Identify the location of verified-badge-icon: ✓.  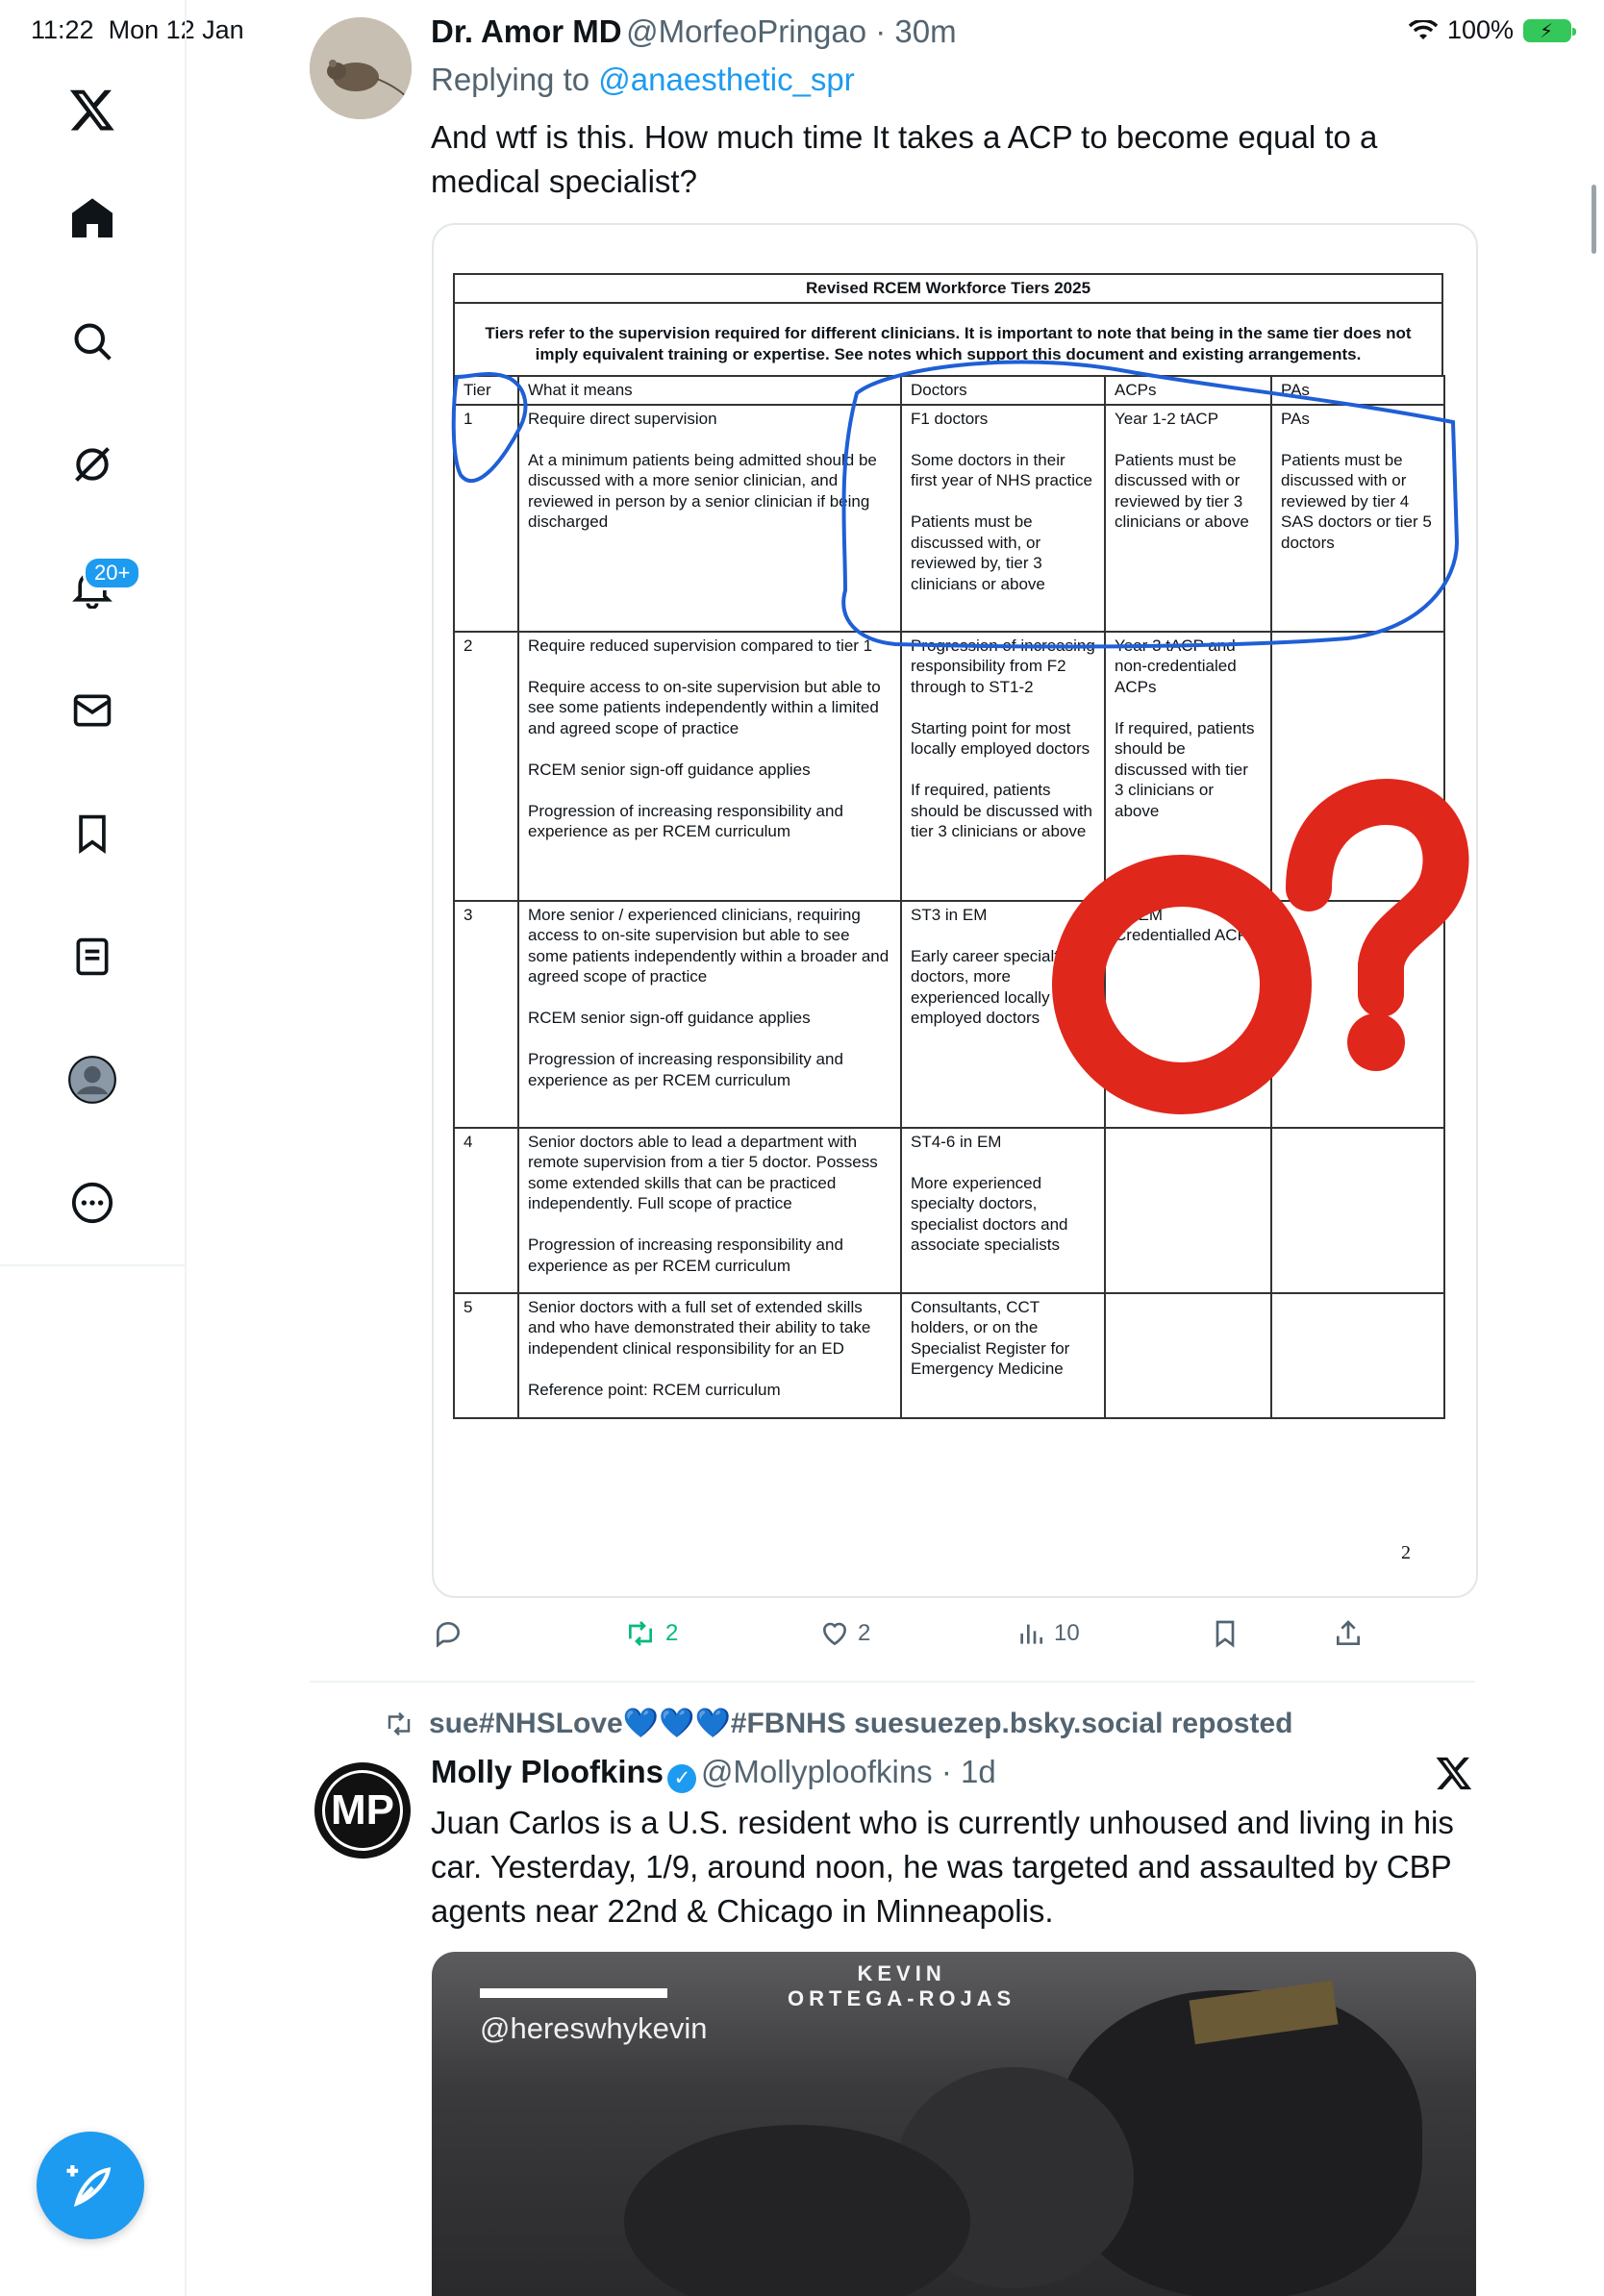
(682, 1778).